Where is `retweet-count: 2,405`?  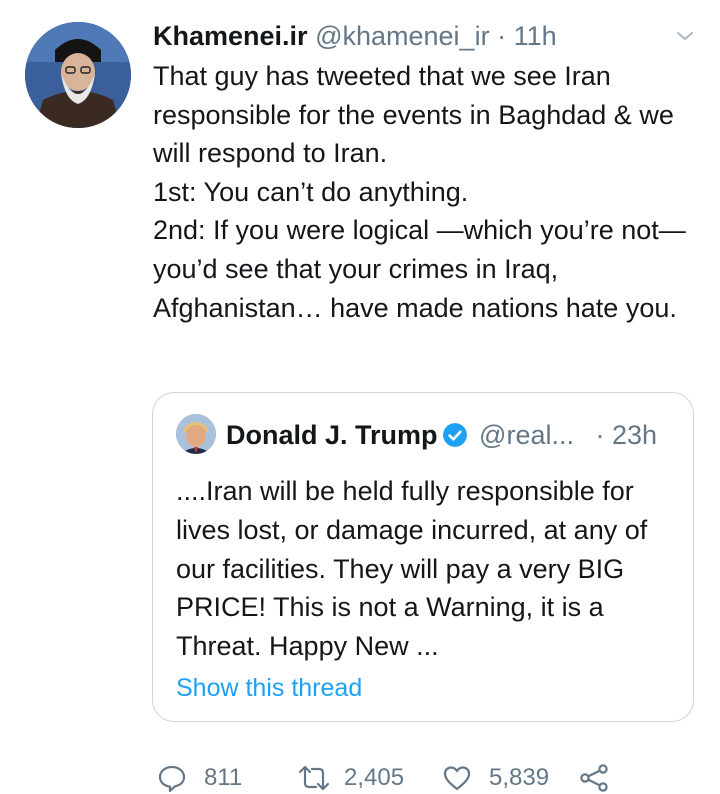
retweet-count: 2,405 is located at coordinates (374, 777).